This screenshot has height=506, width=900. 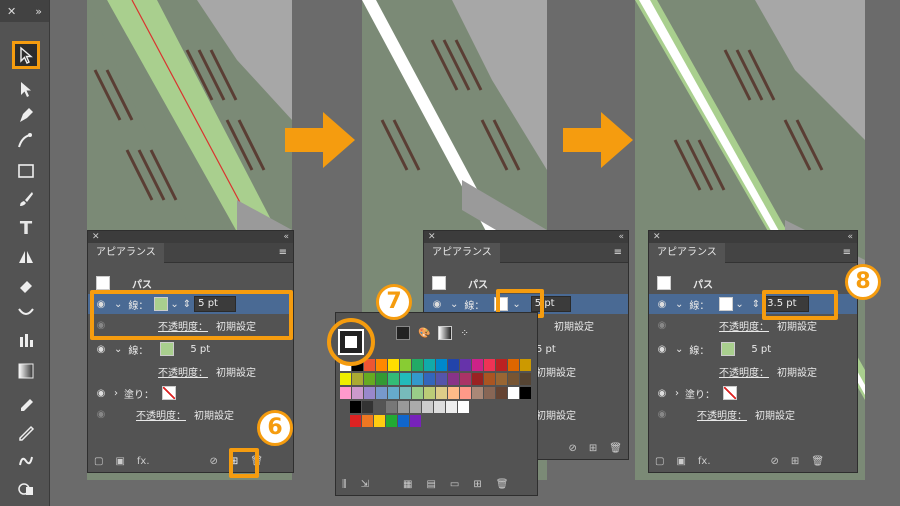 I want to click on fill-row: ◉ › 塗り：, so click(x=753, y=393).